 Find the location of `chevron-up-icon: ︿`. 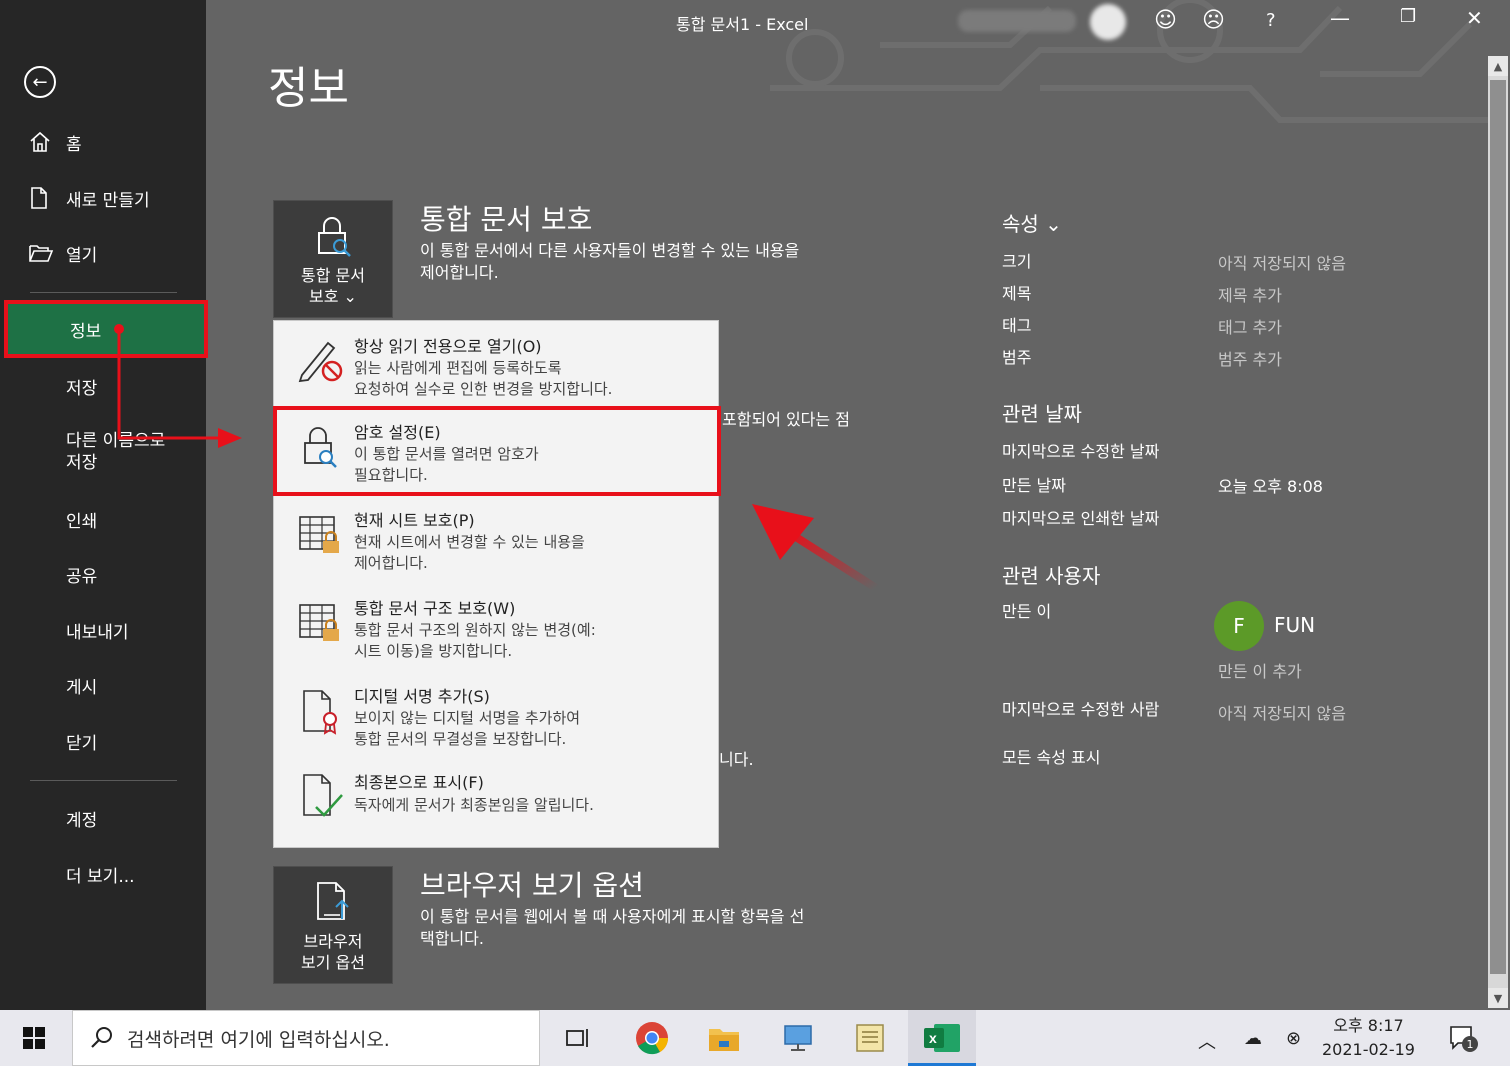

chevron-up-icon: ︿ is located at coordinates (1207, 1041).